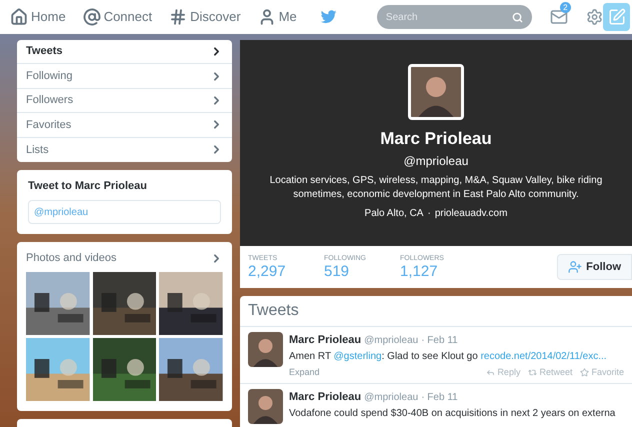 The image size is (632, 427). What do you see at coordinates (436, 188) in the screenshot?
I see `profile-bio: Location services, GPS, wireless, mapping, M&A, Squaw Valley, bike riding sometimes, economic development in East Palo Alto community.` at bounding box center [436, 188].